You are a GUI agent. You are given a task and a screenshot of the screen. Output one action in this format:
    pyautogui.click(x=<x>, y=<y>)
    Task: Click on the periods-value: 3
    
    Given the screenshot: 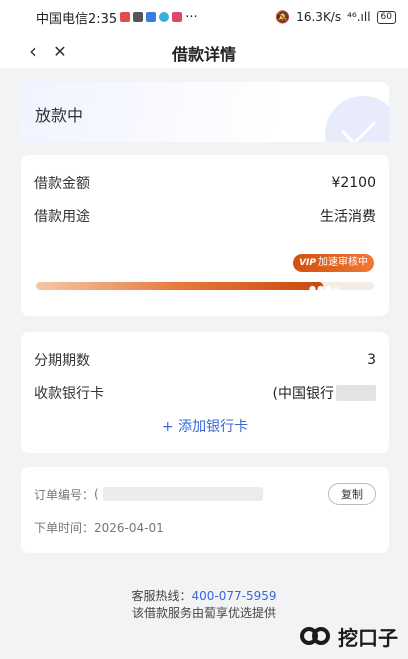 What is the action you would take?
    pyautogui.click(x=371, y=360)
    